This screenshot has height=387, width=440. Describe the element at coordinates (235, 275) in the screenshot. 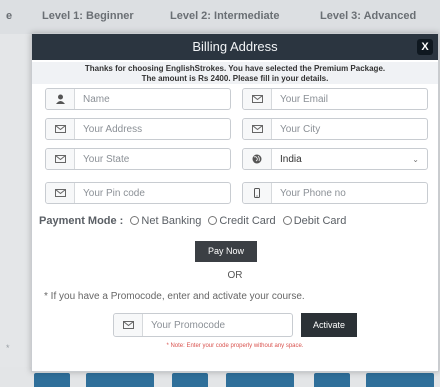

I see `or-divider: OR` at that location.